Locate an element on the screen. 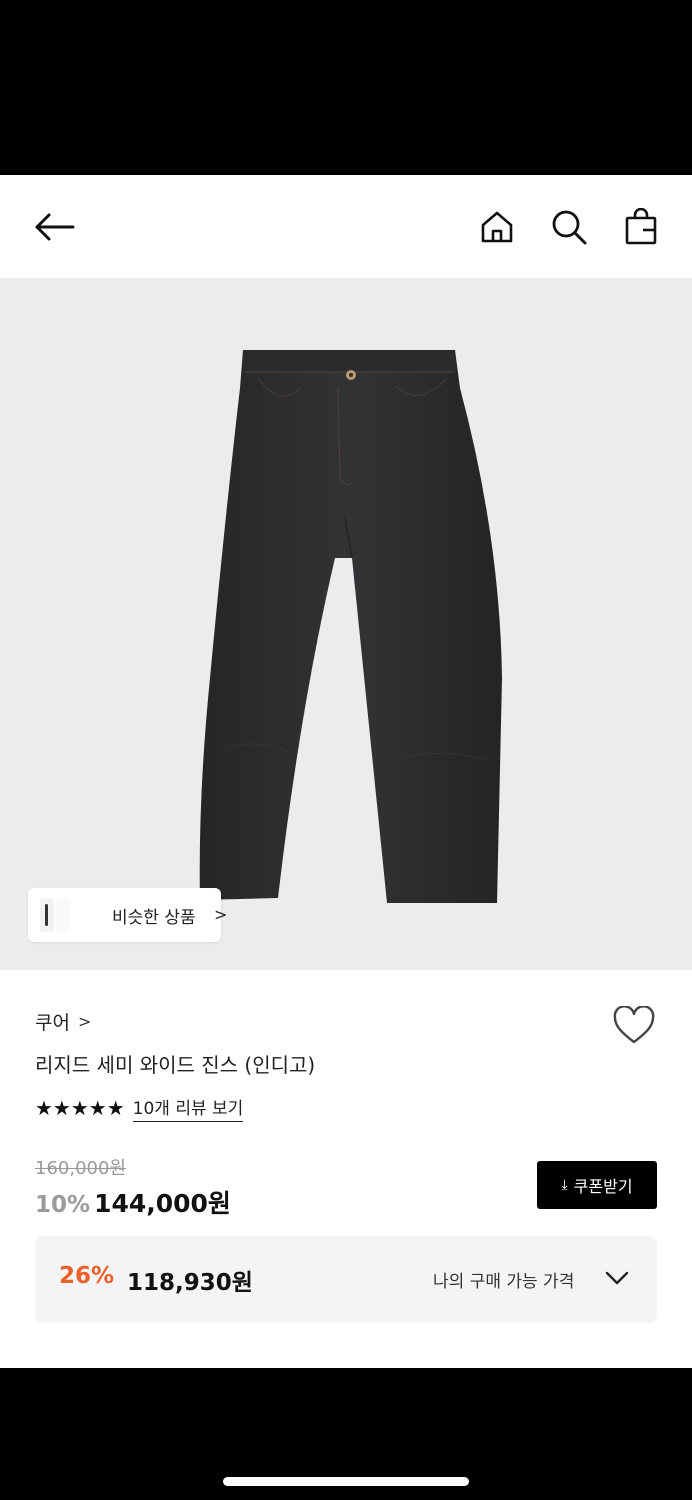 The height and width of the screenshot is (1500, 692). search-icon is located at coordinates (569, 227).